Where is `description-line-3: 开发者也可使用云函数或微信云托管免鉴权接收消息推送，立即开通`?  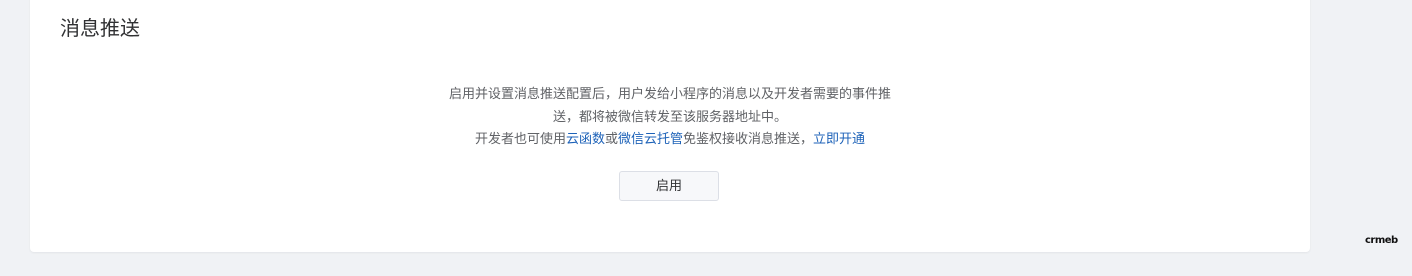 description-line-3: 开发者也可使用云函数或微信云托管免鉴权接收消息推送，立即开通 is located at coordinates (670, 140).